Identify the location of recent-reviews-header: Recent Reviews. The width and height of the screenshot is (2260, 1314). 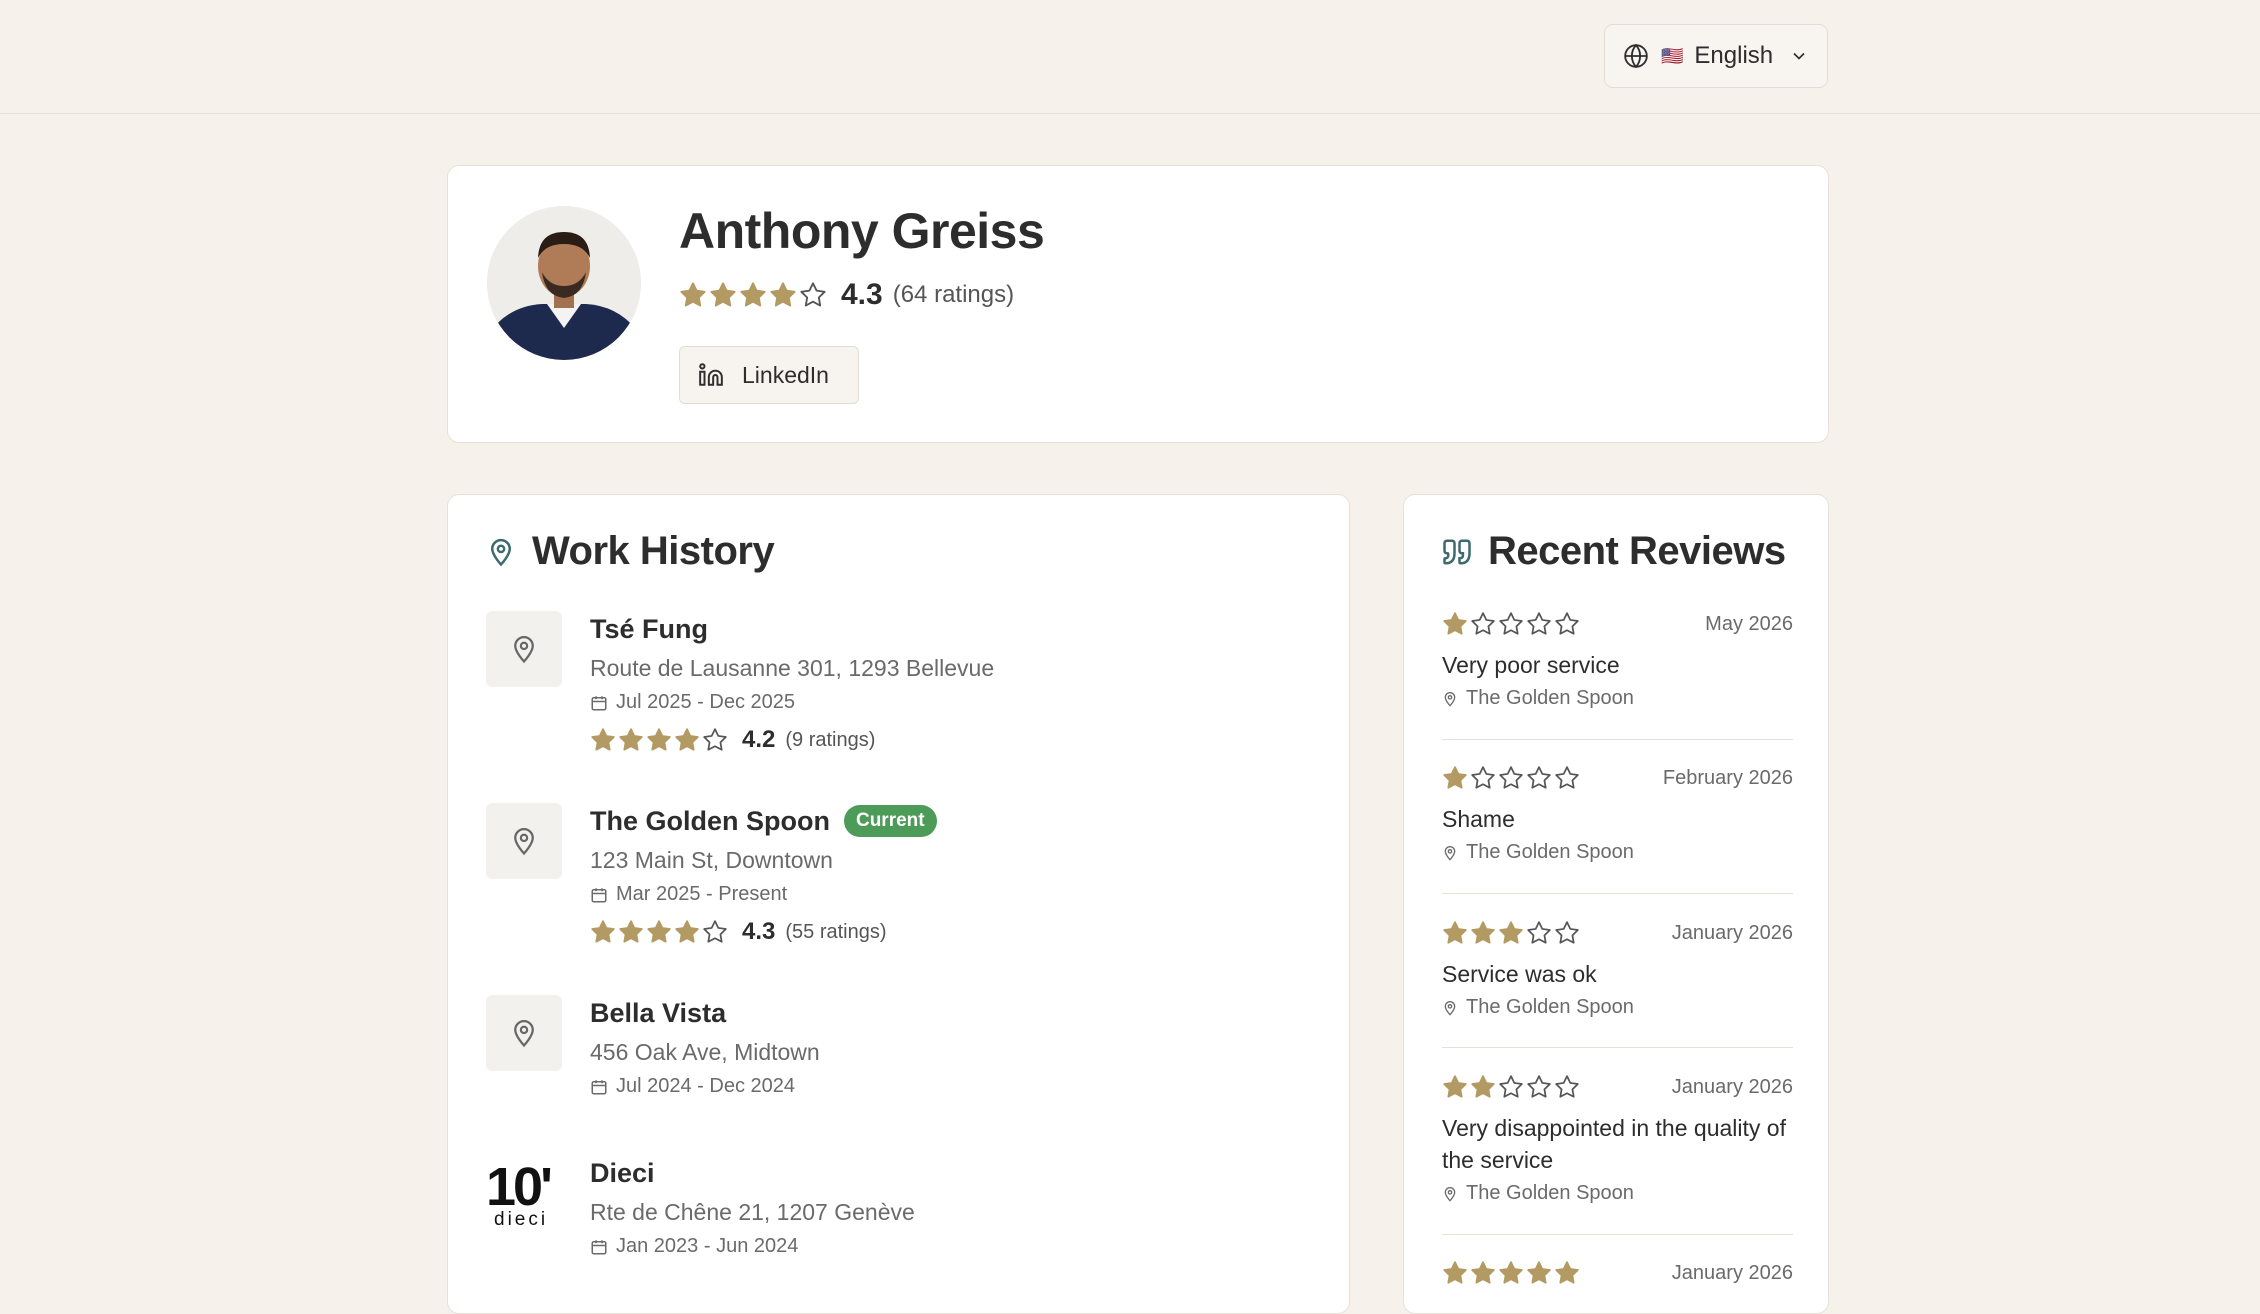
(1614, 551).